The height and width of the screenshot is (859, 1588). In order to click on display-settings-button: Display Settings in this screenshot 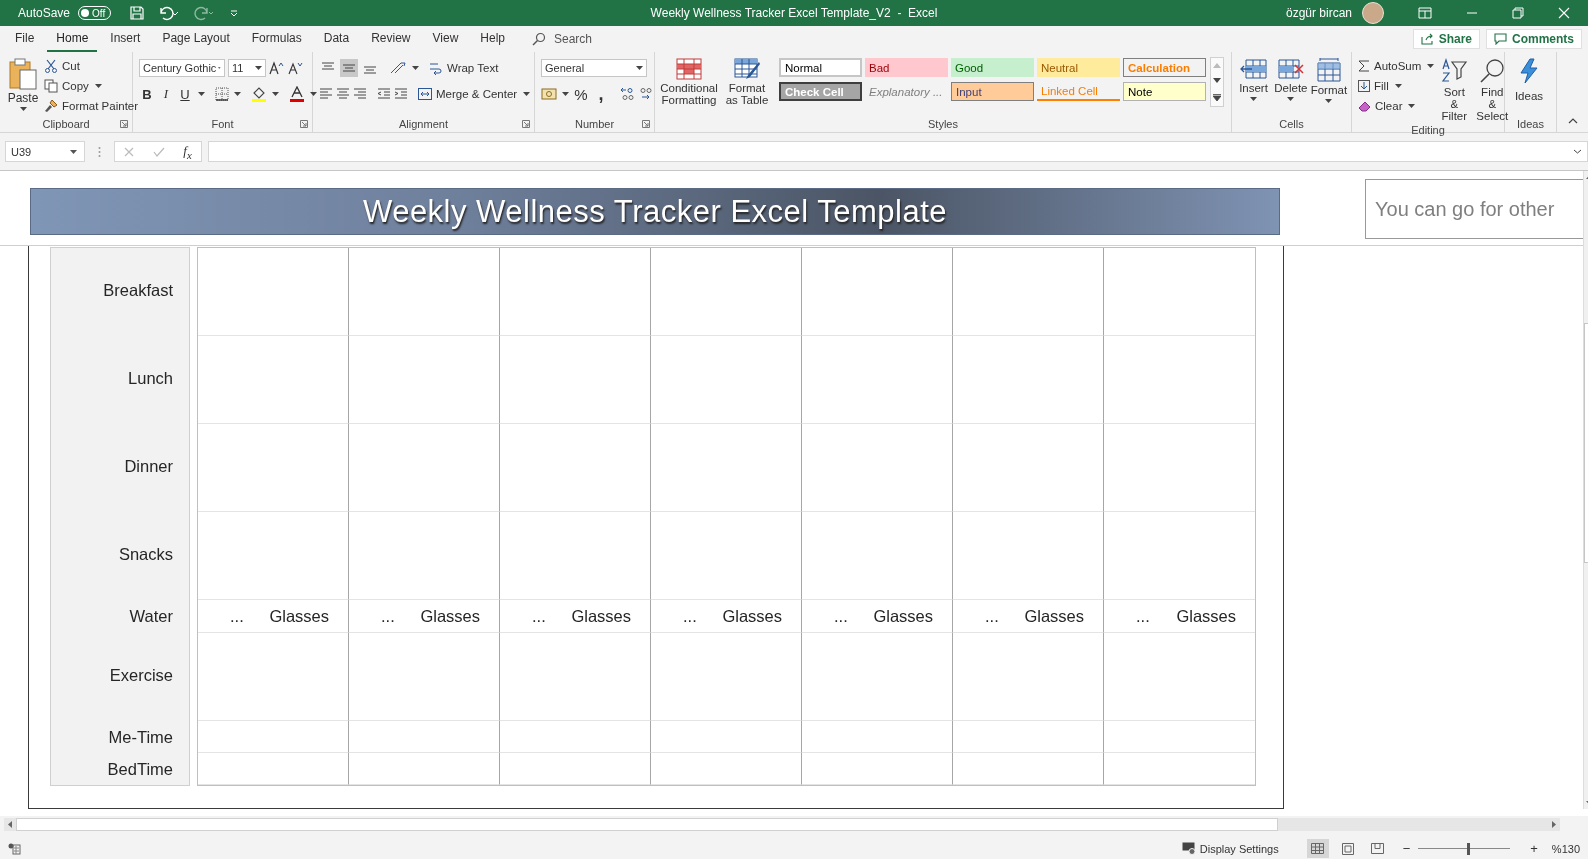, I will do `click(1230, 848)`.